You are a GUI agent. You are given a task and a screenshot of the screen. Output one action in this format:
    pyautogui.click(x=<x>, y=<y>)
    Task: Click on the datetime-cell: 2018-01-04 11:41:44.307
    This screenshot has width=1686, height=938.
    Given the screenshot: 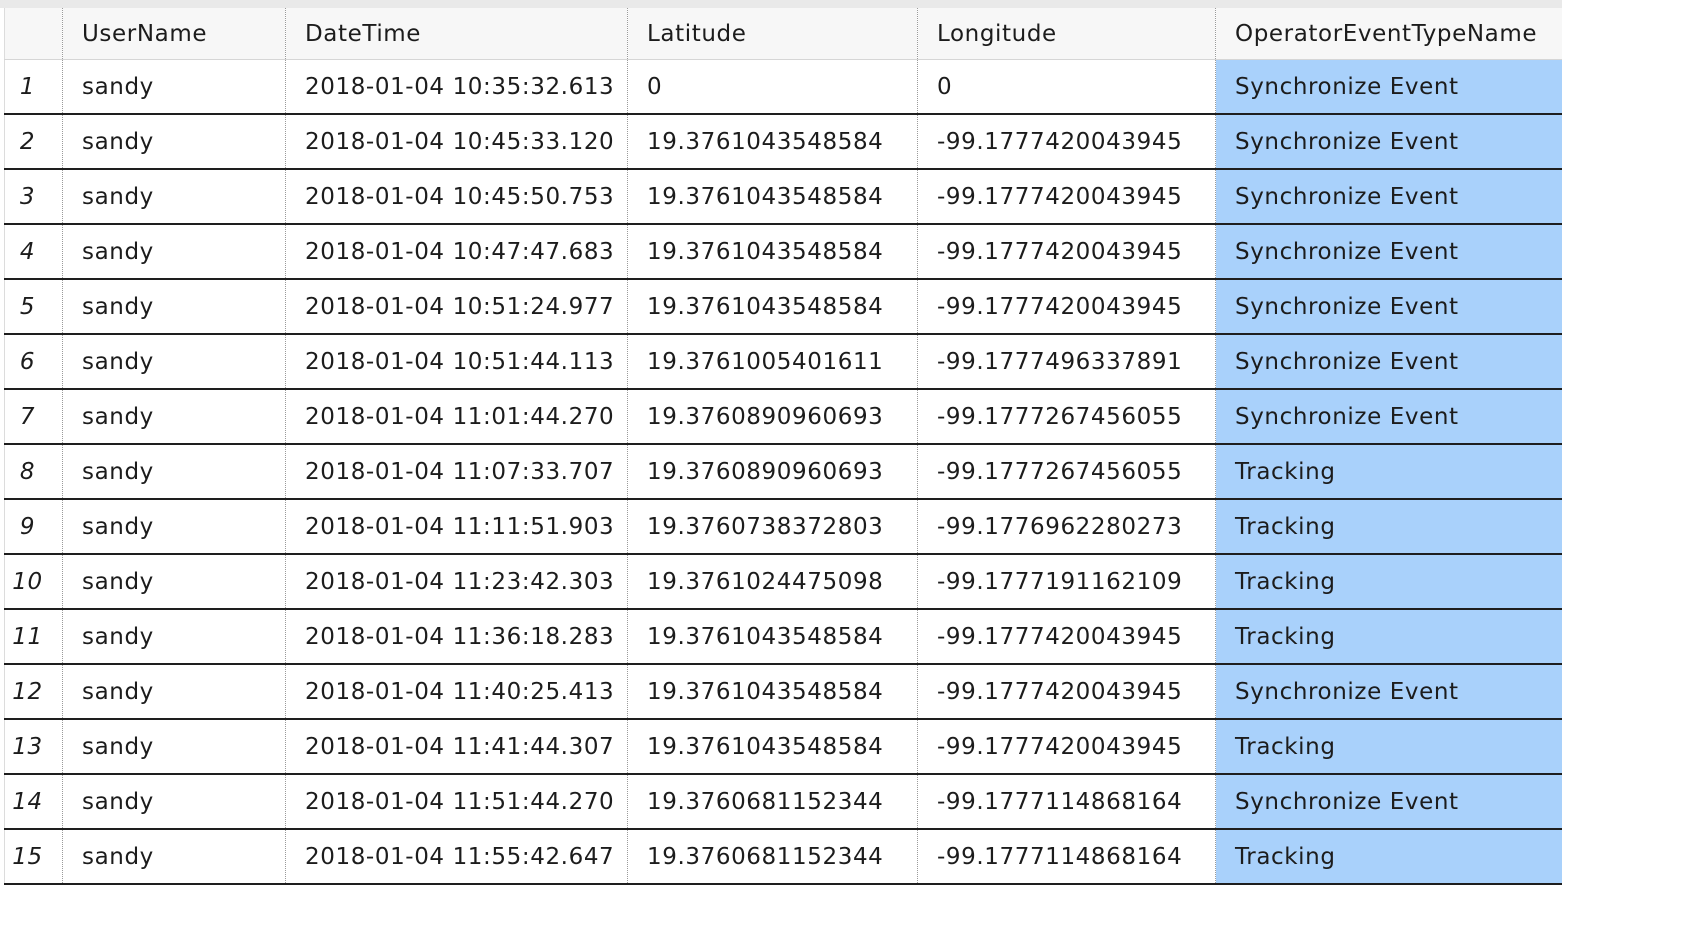 What is the action you would take?
    pyautogui.click(x=456, y=747)
    